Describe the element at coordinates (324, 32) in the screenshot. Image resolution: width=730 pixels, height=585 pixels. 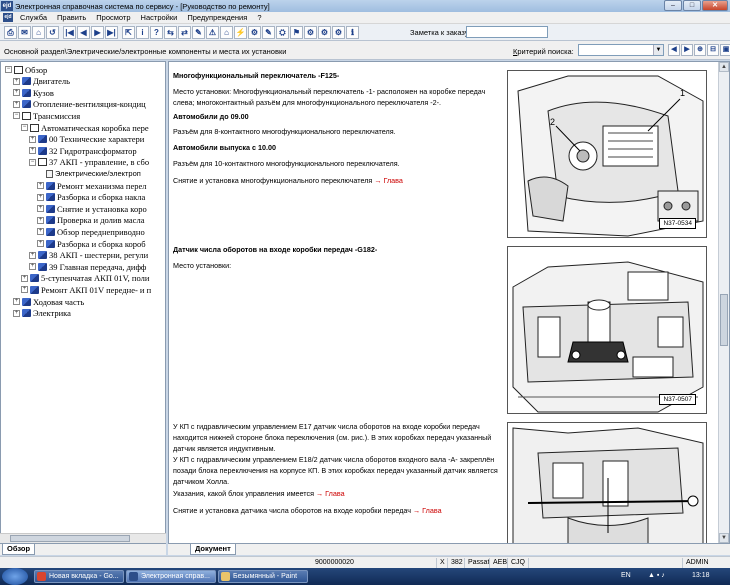
I see `gear-icon: ⚙` at that location.